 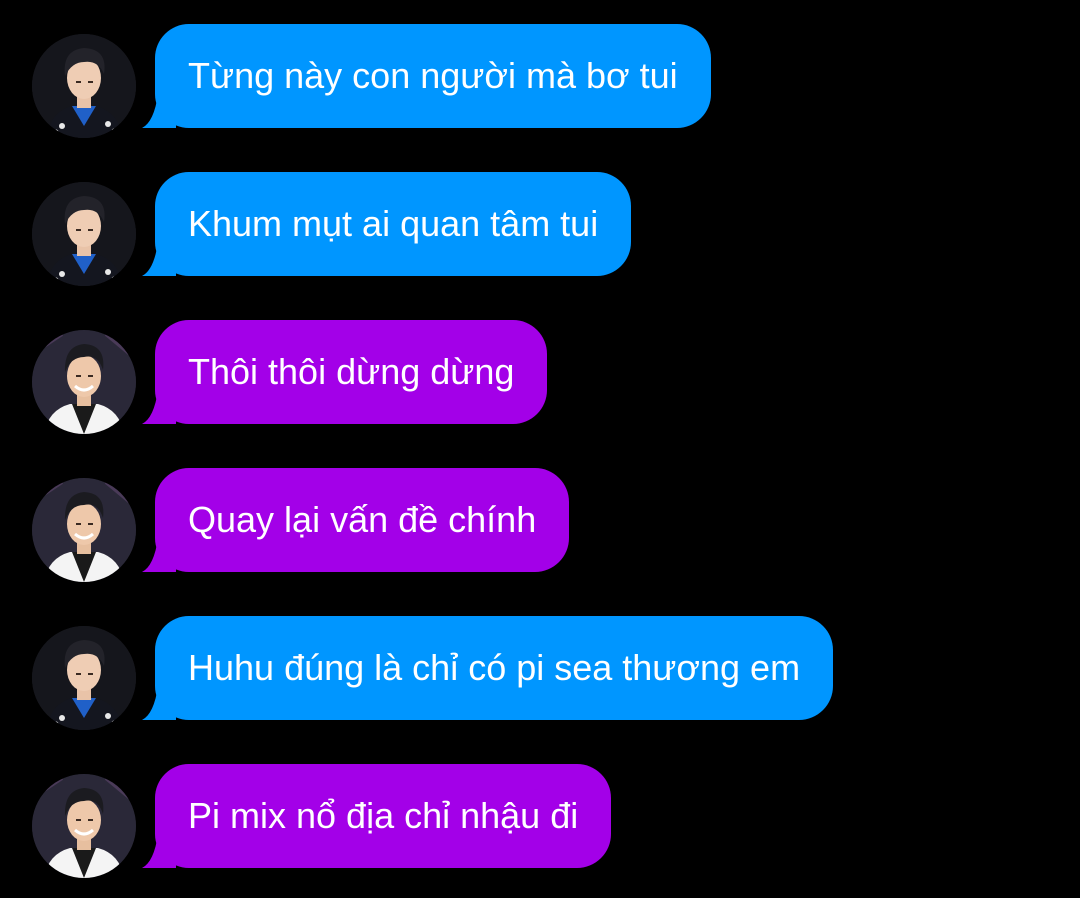 I want to click on message-row: Huhu đúng là chỉ có pi sea thương em, so click(x=540, y=673).